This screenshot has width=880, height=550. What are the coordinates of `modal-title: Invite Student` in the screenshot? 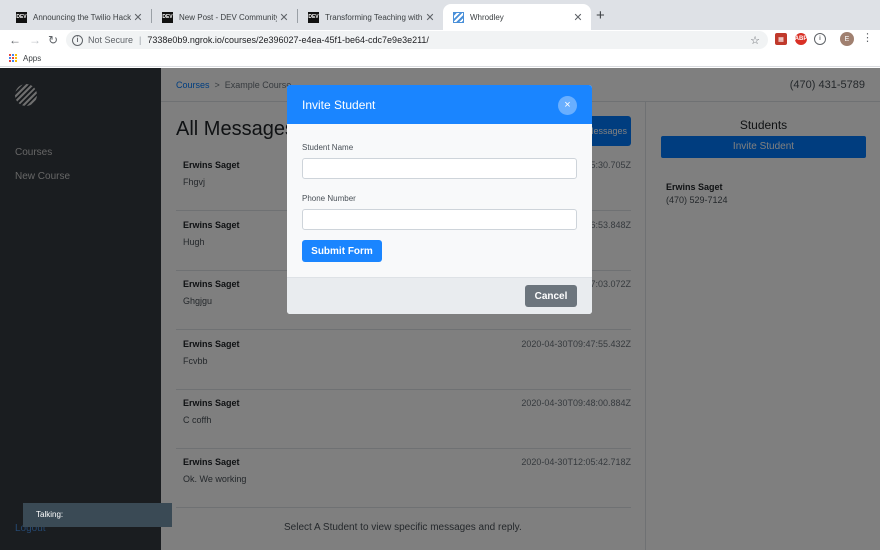 It's located at (339, 105).